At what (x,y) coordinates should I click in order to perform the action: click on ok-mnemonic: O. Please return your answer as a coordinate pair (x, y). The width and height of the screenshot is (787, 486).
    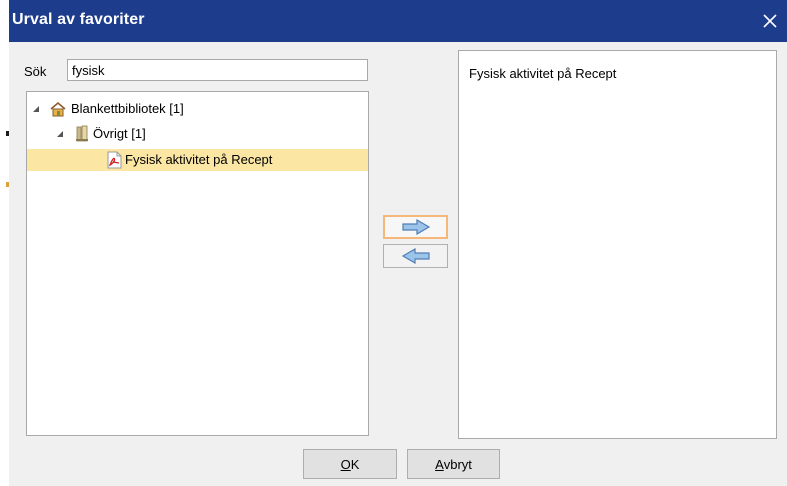
    Looking at the image, I should click on (345, 464).